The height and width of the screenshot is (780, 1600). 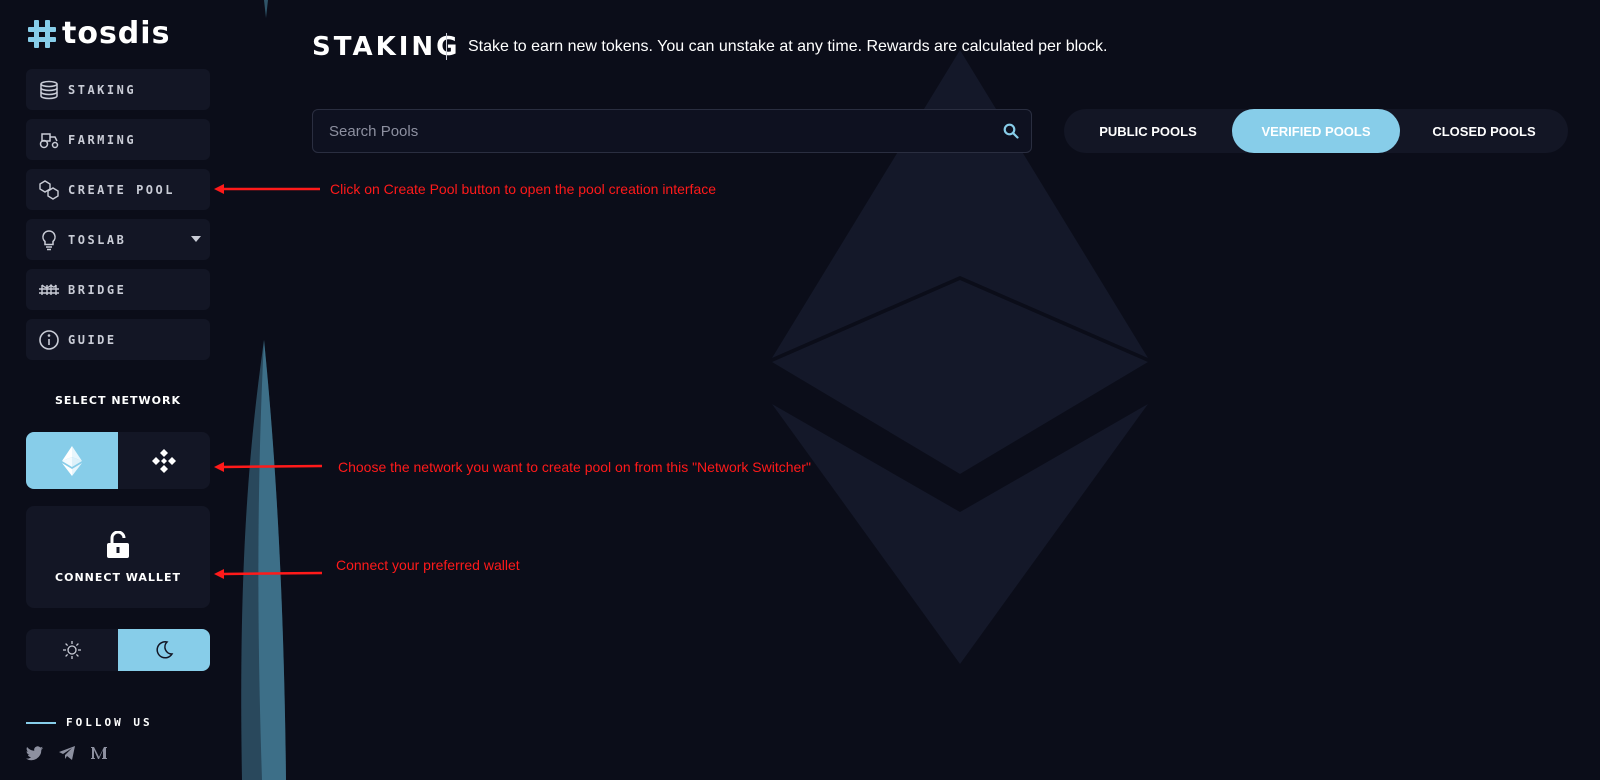 What do you see at coordinates (49, 90) in the screenshot?
I see `coins-icon` at bounding box center [49, 90].